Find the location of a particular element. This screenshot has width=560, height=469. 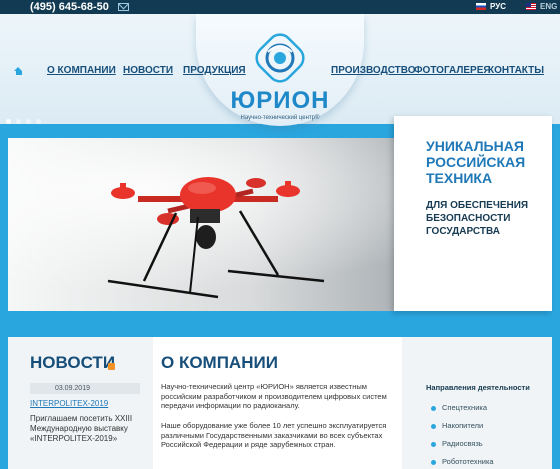

top-bar: (495) 645-68-50 РУС ENG is located at coordinates (280, 7).